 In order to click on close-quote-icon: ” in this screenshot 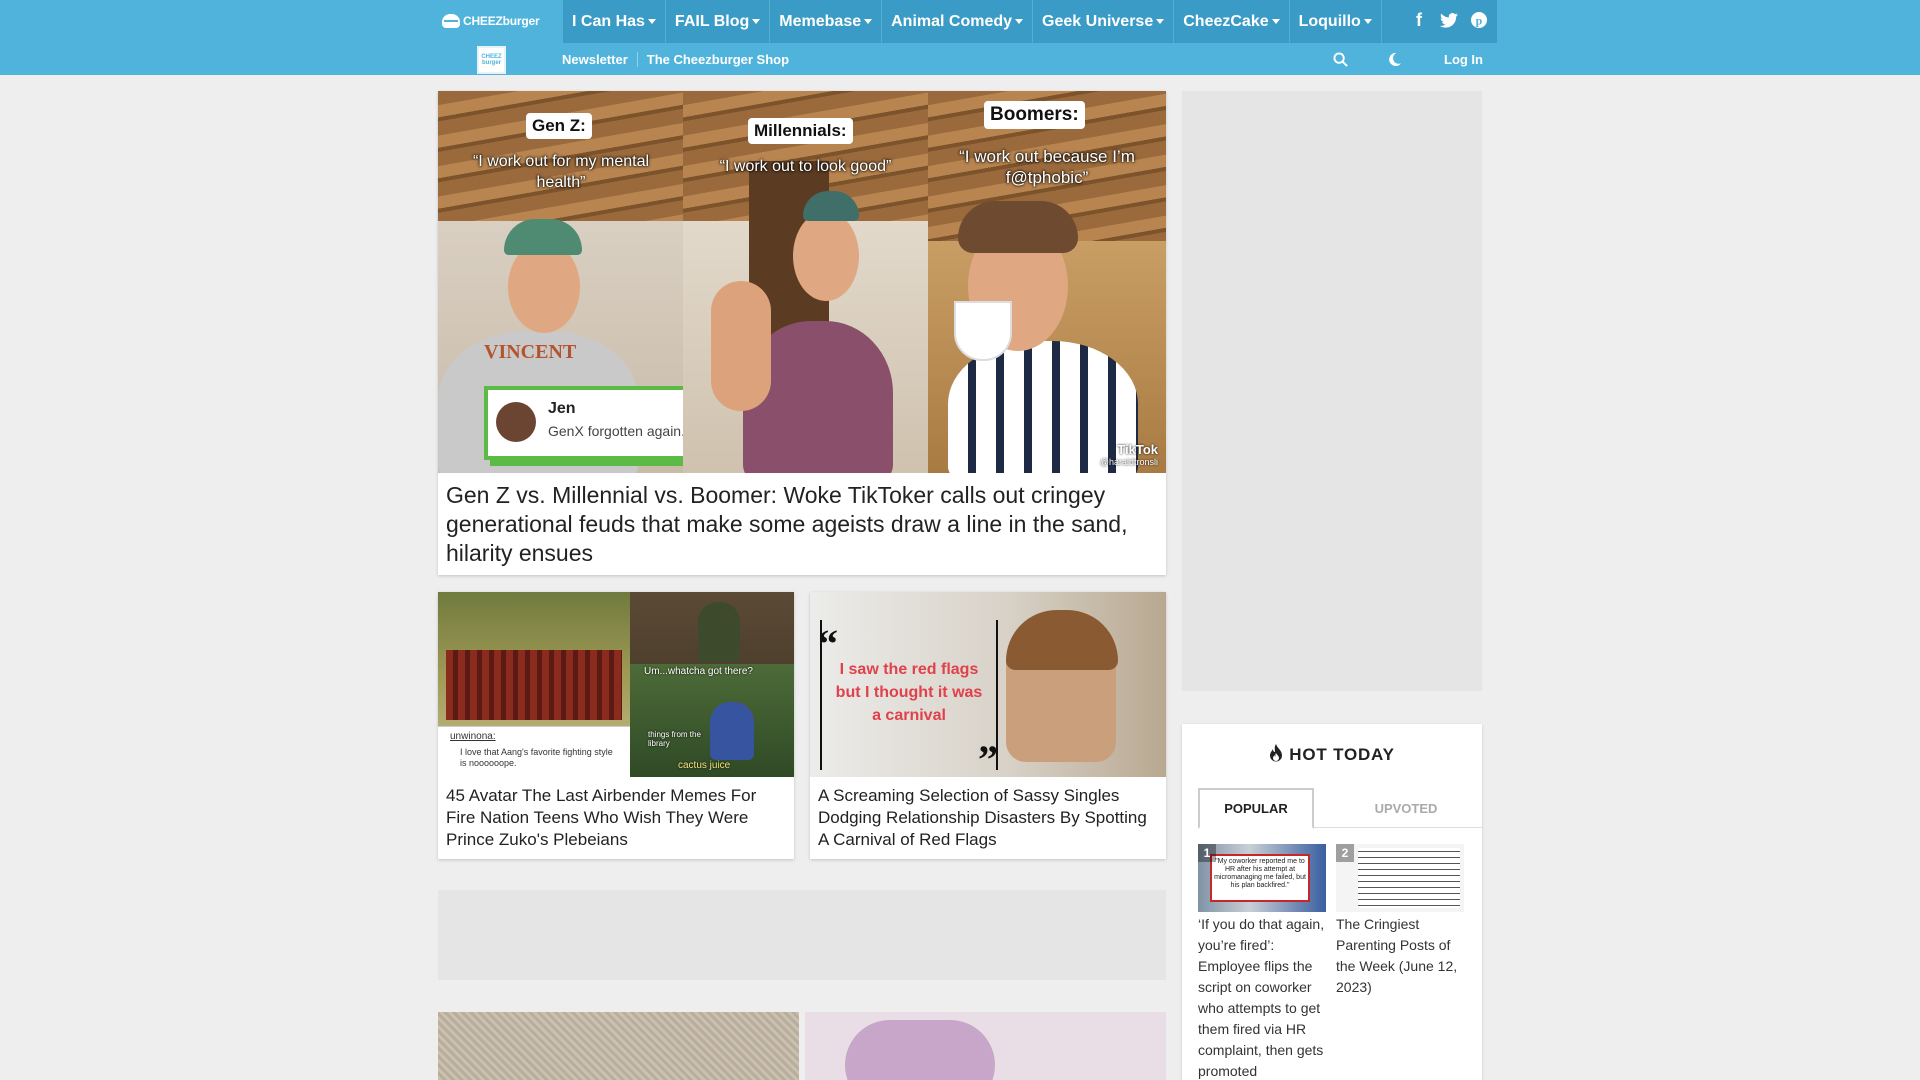, I will do `click(988, 757)`.